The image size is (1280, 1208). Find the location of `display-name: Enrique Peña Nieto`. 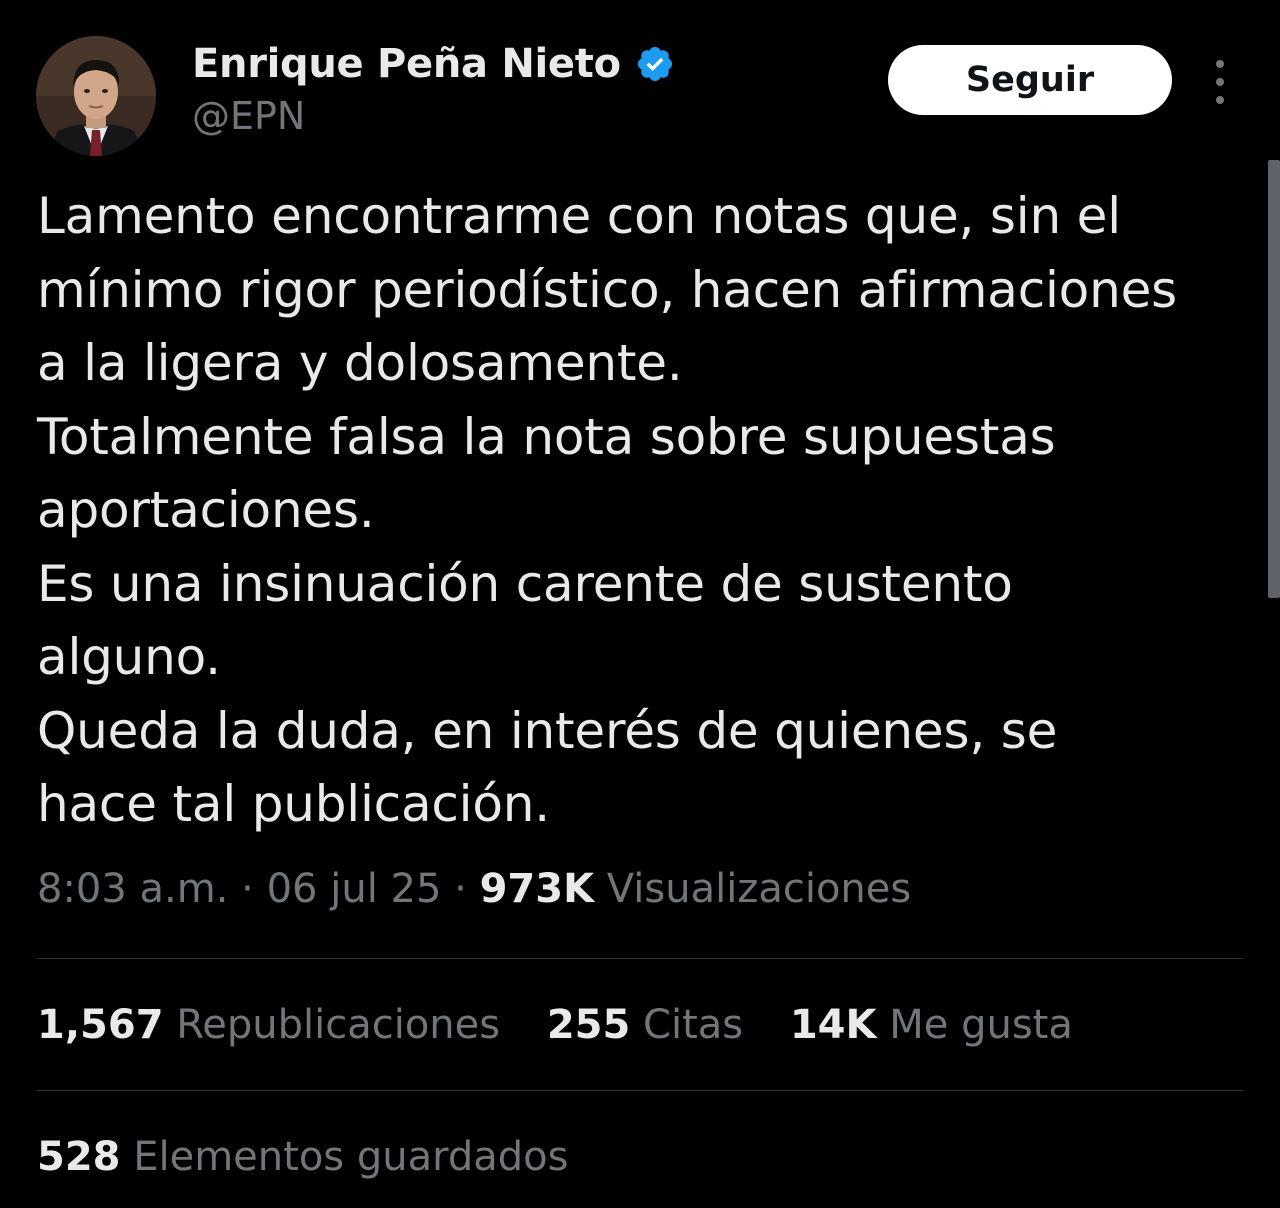

display-name: Enrique Peña Nieto is located at coordinates (406, 64).